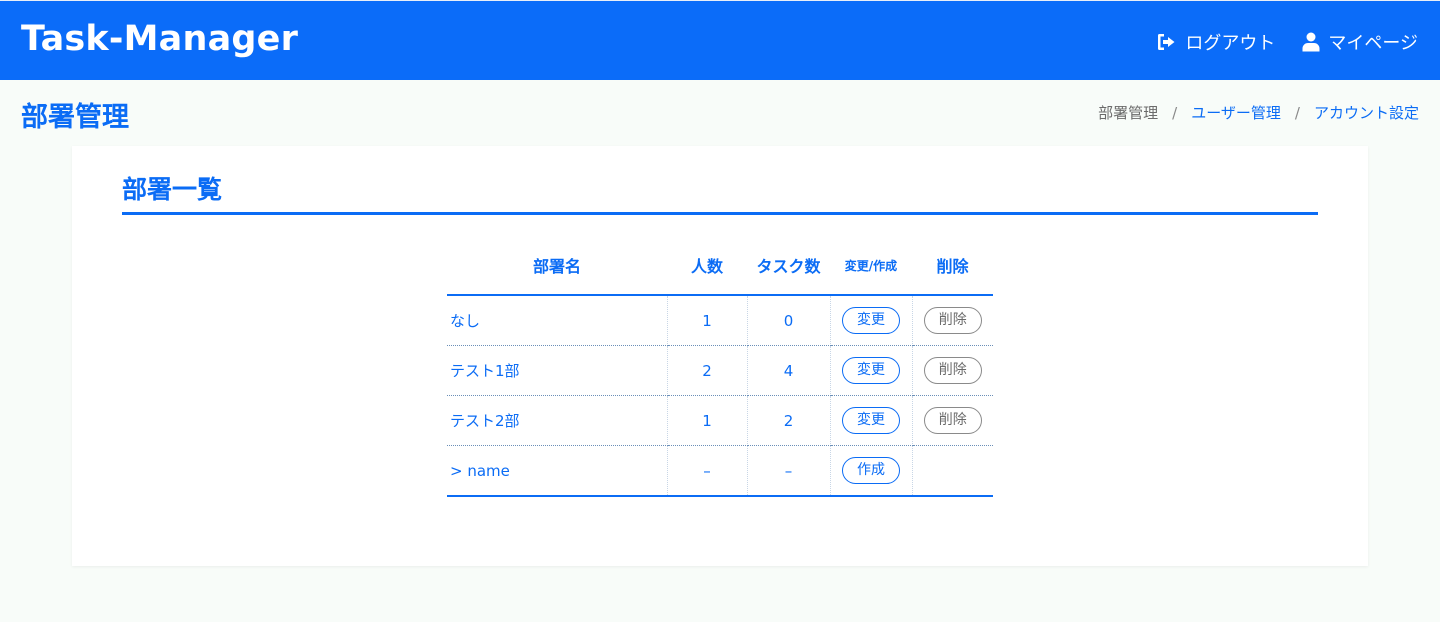  I want to click on create-cell: 作成, so click(871, 471).